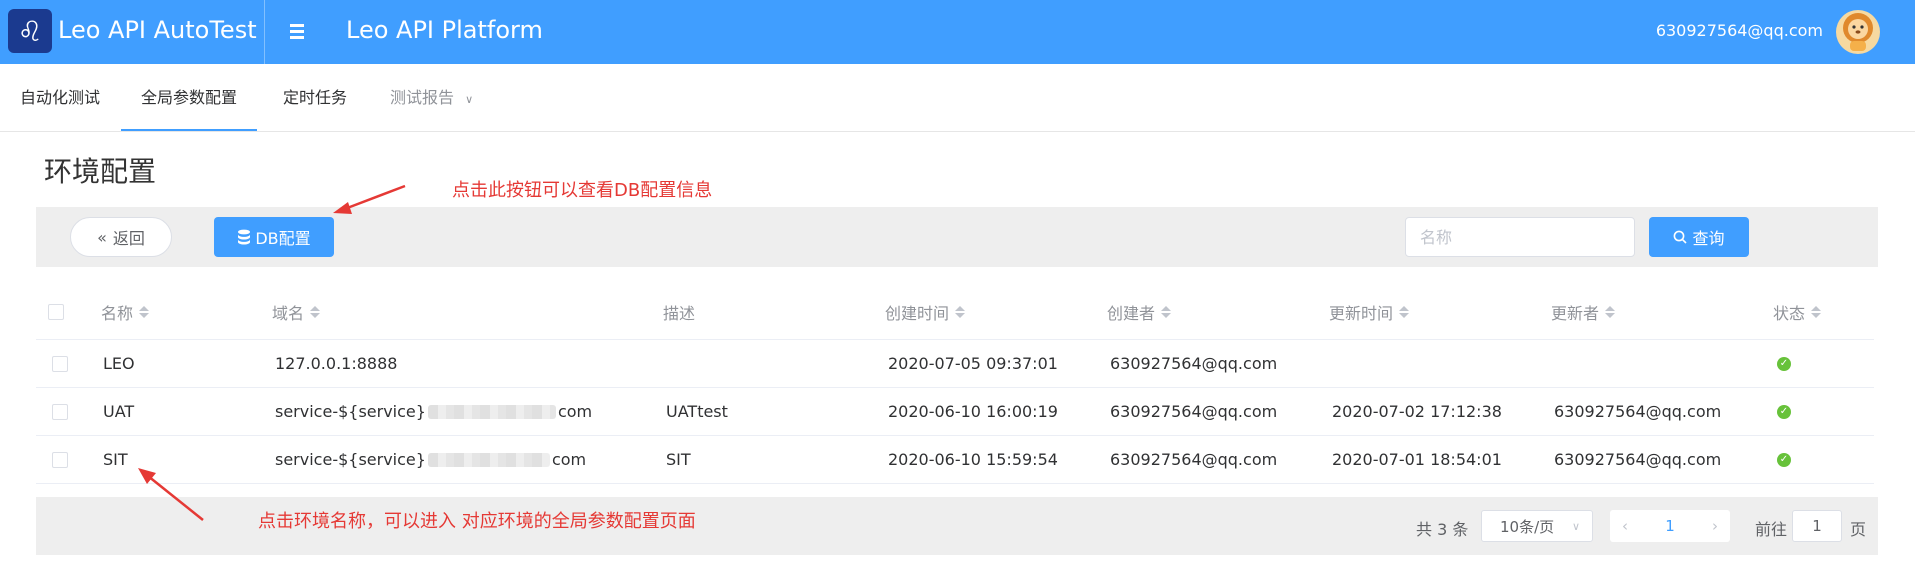  Describe the element at coordinates (582, 190) in the screenshot. I see `db-hint-annotation: 点击此按钮可以查看DB配置信息` at that location.